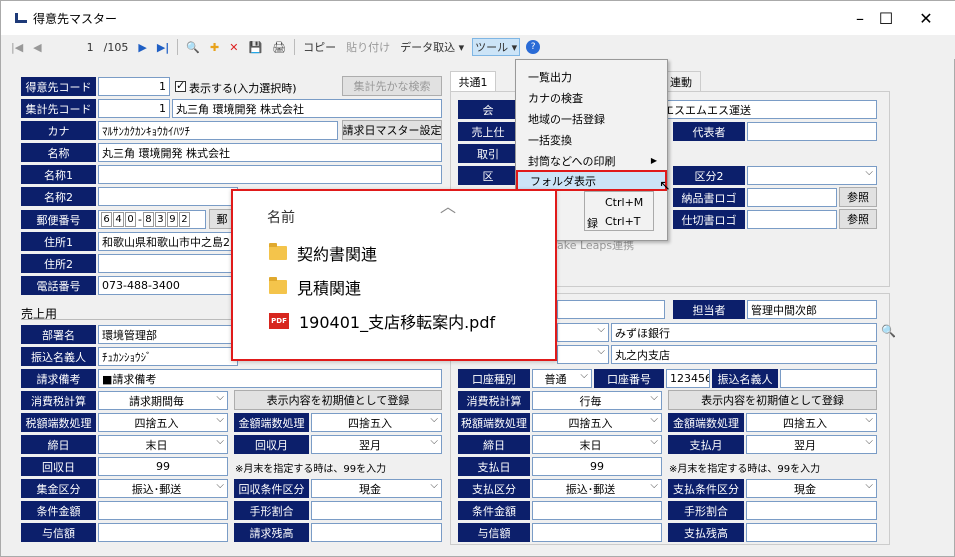 Image resolution: width=955 pixels, height=557 pixels. What do you see at coordinates (888, 331) in the screenshot?
I see `bank-search-icon: 🔍` at bounding box center [888, 331].